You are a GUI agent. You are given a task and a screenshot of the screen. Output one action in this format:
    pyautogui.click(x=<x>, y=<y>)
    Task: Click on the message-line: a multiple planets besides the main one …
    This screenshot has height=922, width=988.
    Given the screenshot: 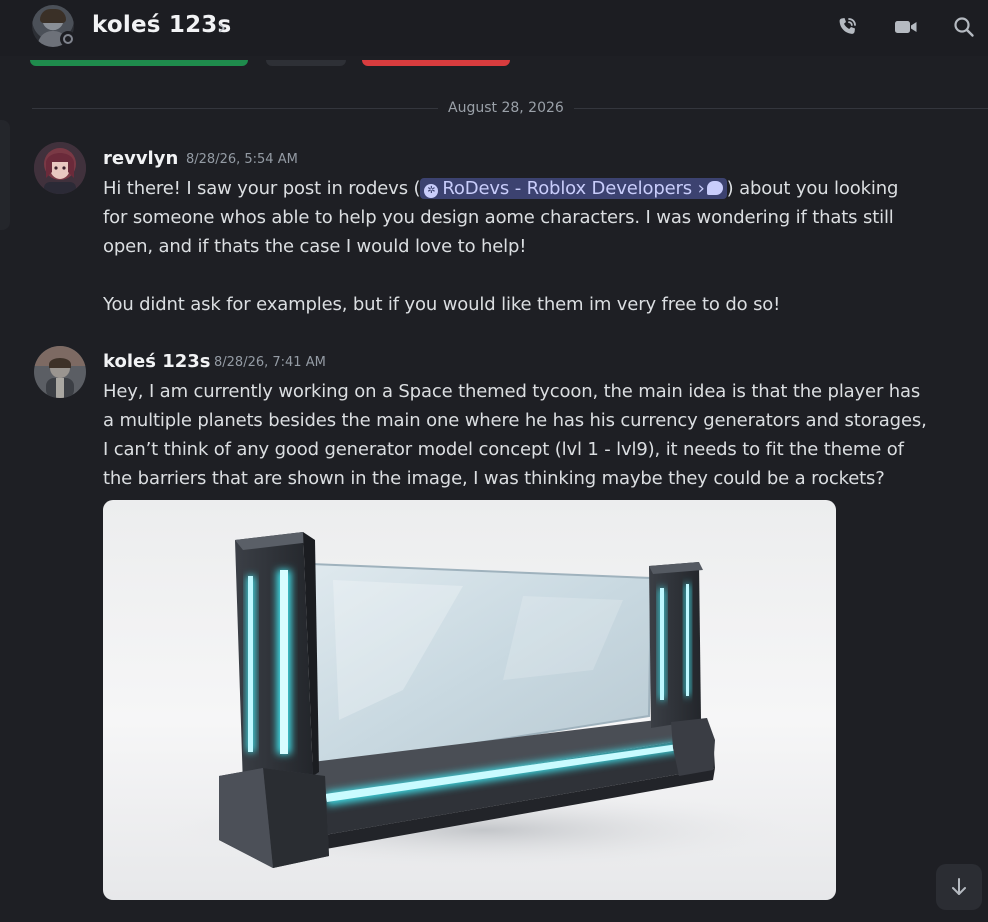 What is the action you would take?
    pyautogui.click(x=515, y=420)
    